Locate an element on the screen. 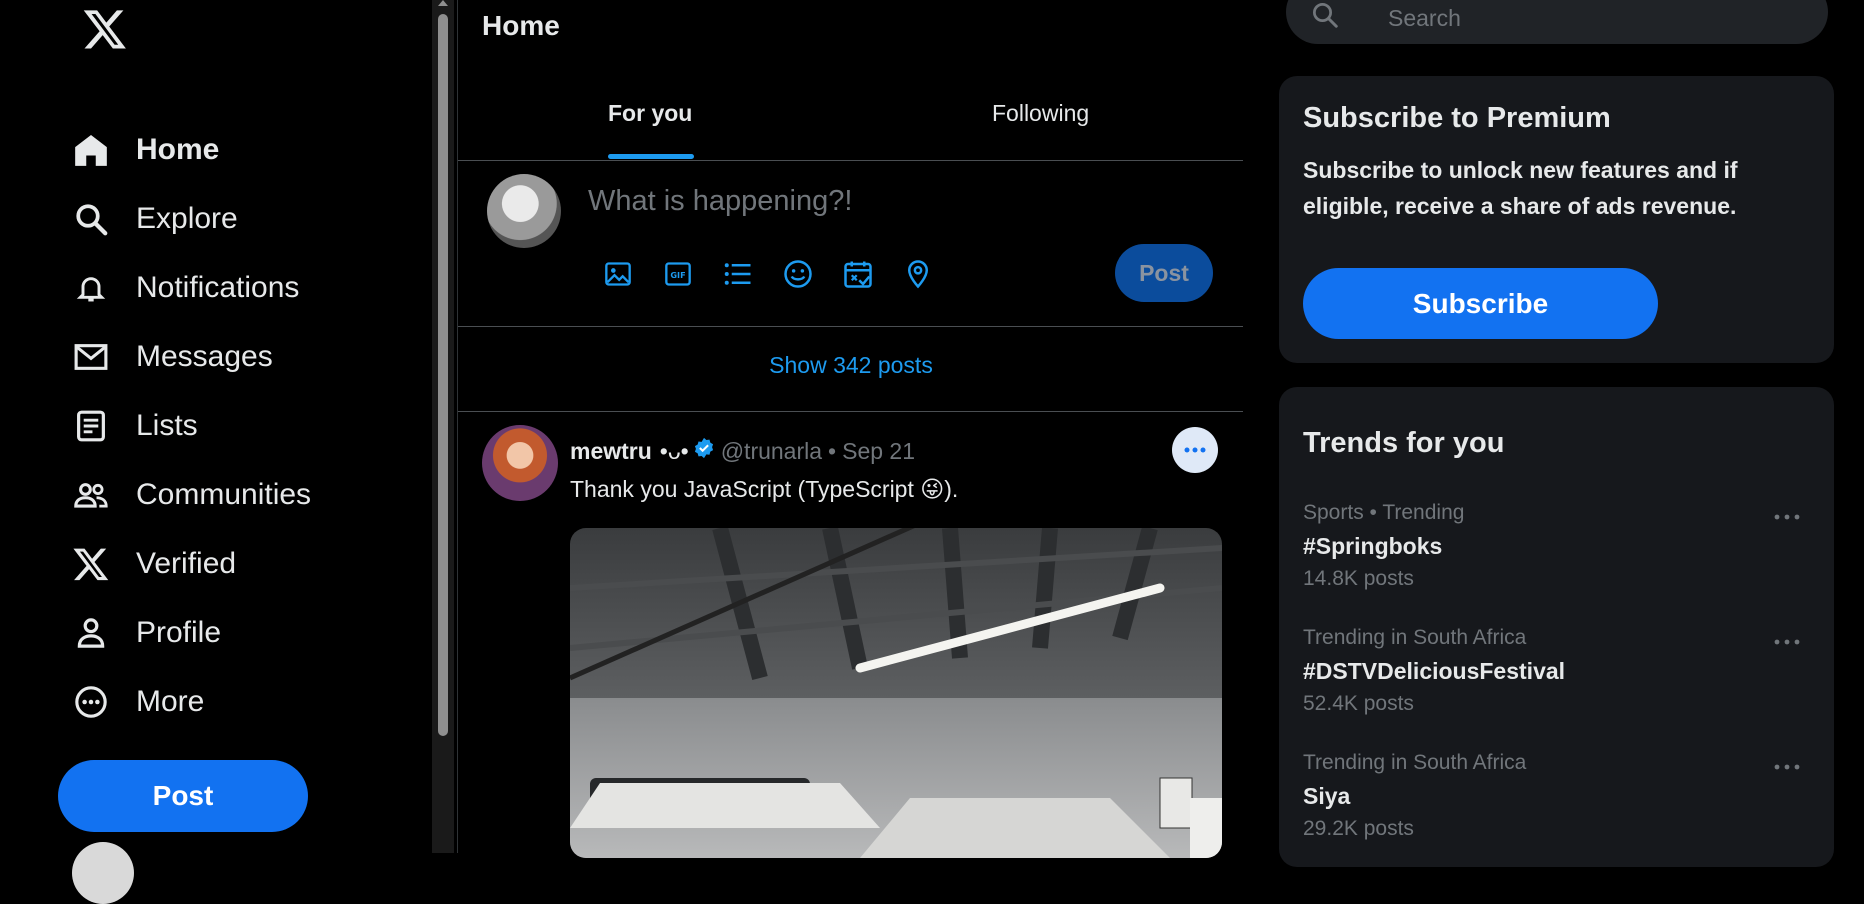 The width and height of the screenshot is (1864, 904). trend-meta: Sports • Trending is located at coordinates (1384, 512).